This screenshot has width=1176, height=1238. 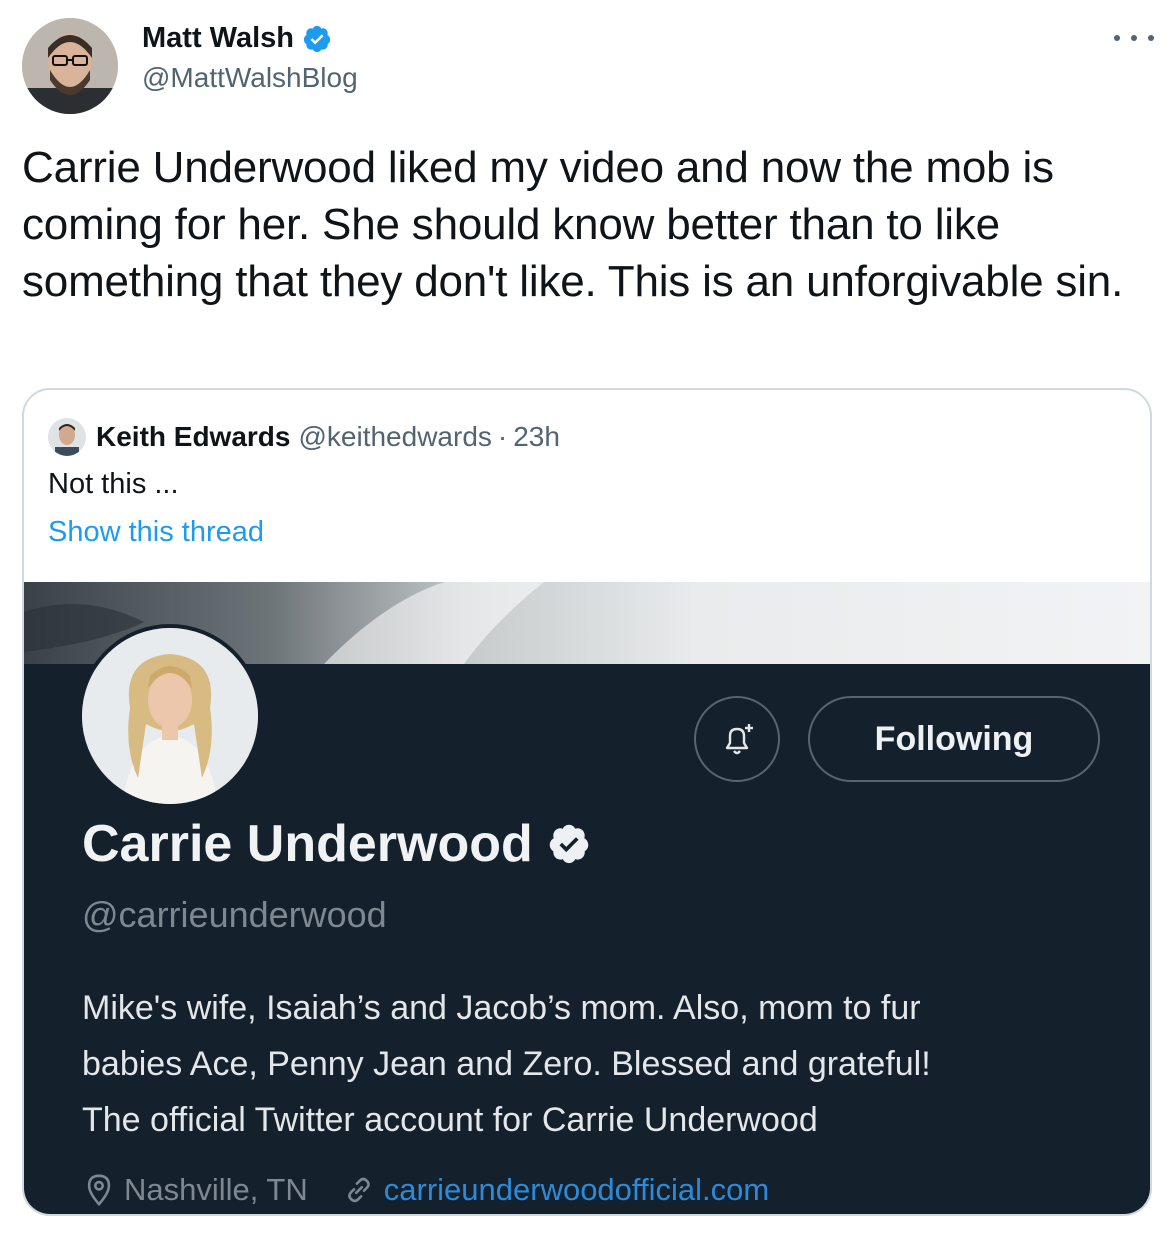 I want to click on quoted-author-avatar, so click(x=67, y=437).